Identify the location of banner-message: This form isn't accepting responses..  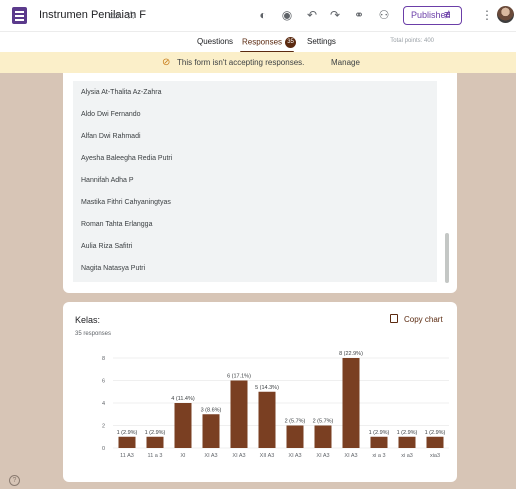
(241, 62).